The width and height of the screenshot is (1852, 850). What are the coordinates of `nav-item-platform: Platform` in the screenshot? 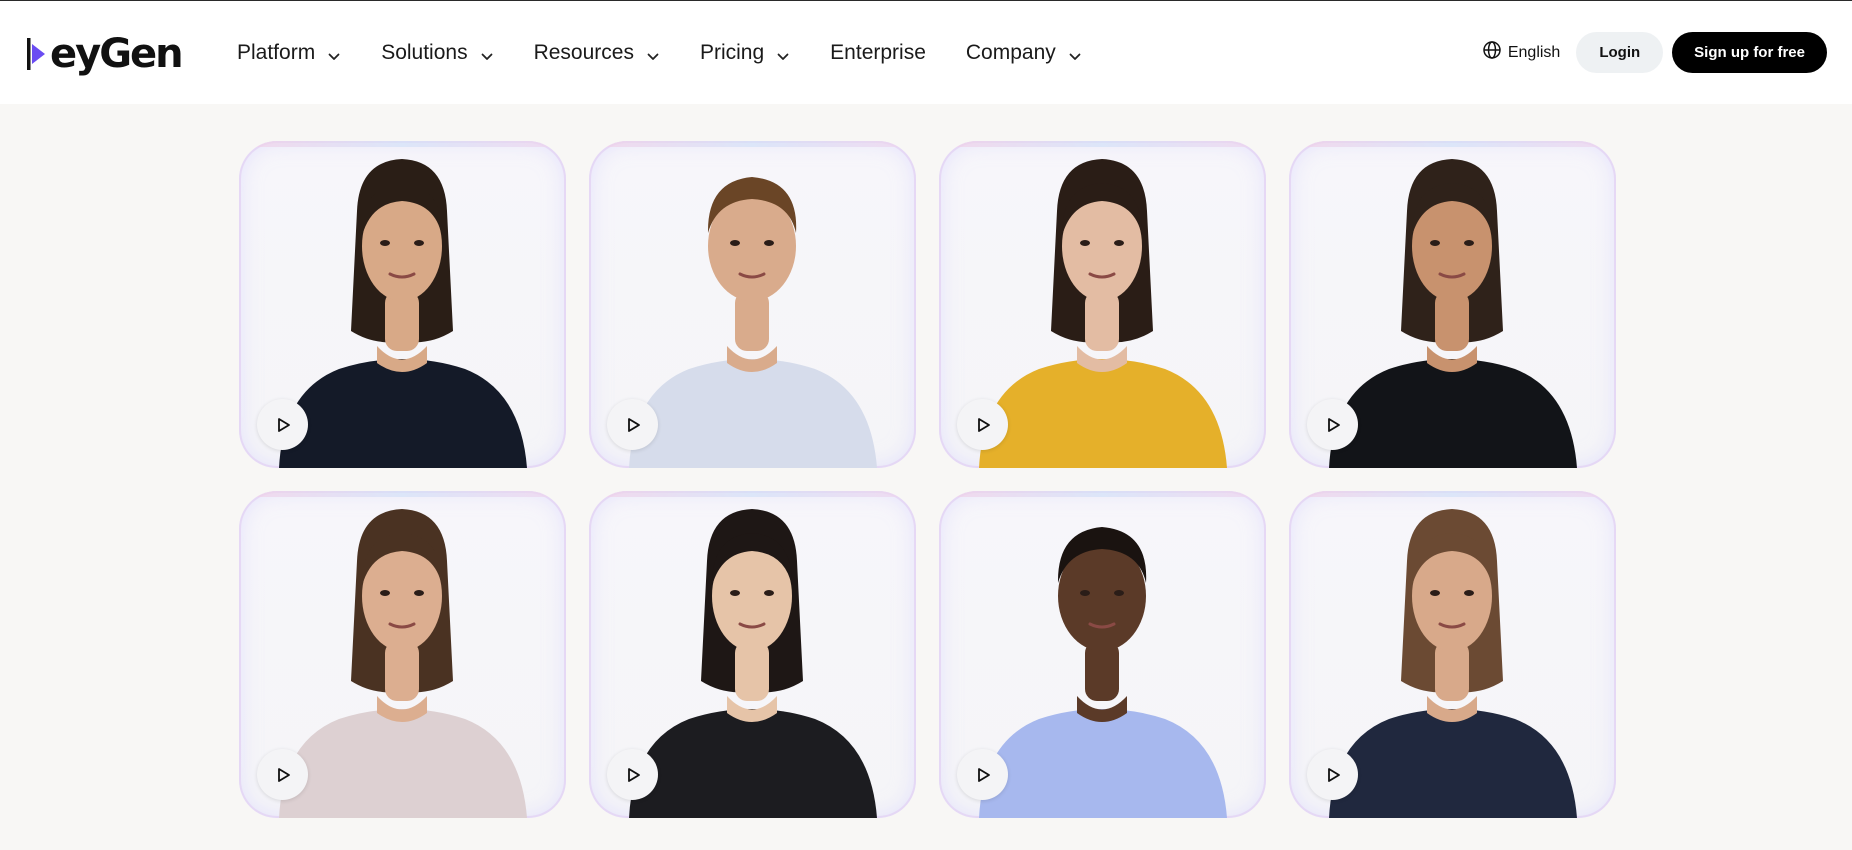 It's located at (289, 53).